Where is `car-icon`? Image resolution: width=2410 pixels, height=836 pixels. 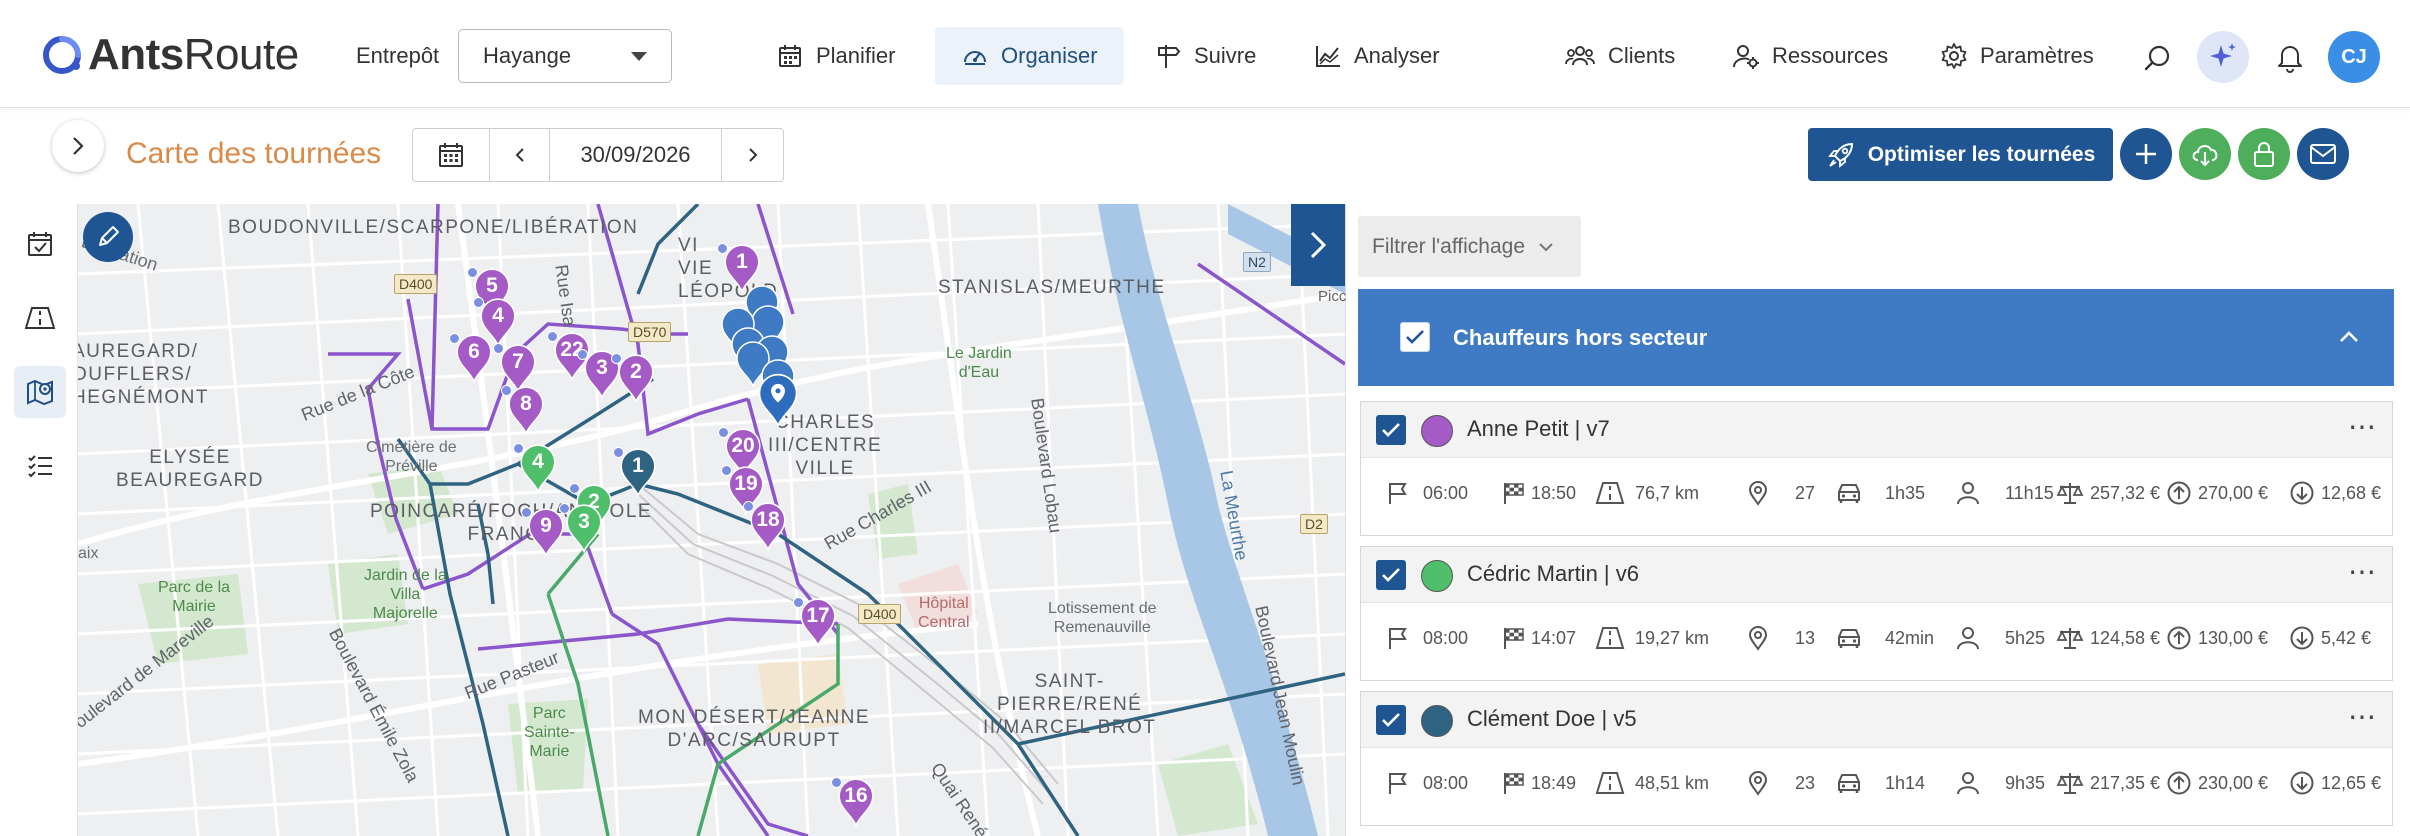
car-icon is located at coordinates (1849, 638).